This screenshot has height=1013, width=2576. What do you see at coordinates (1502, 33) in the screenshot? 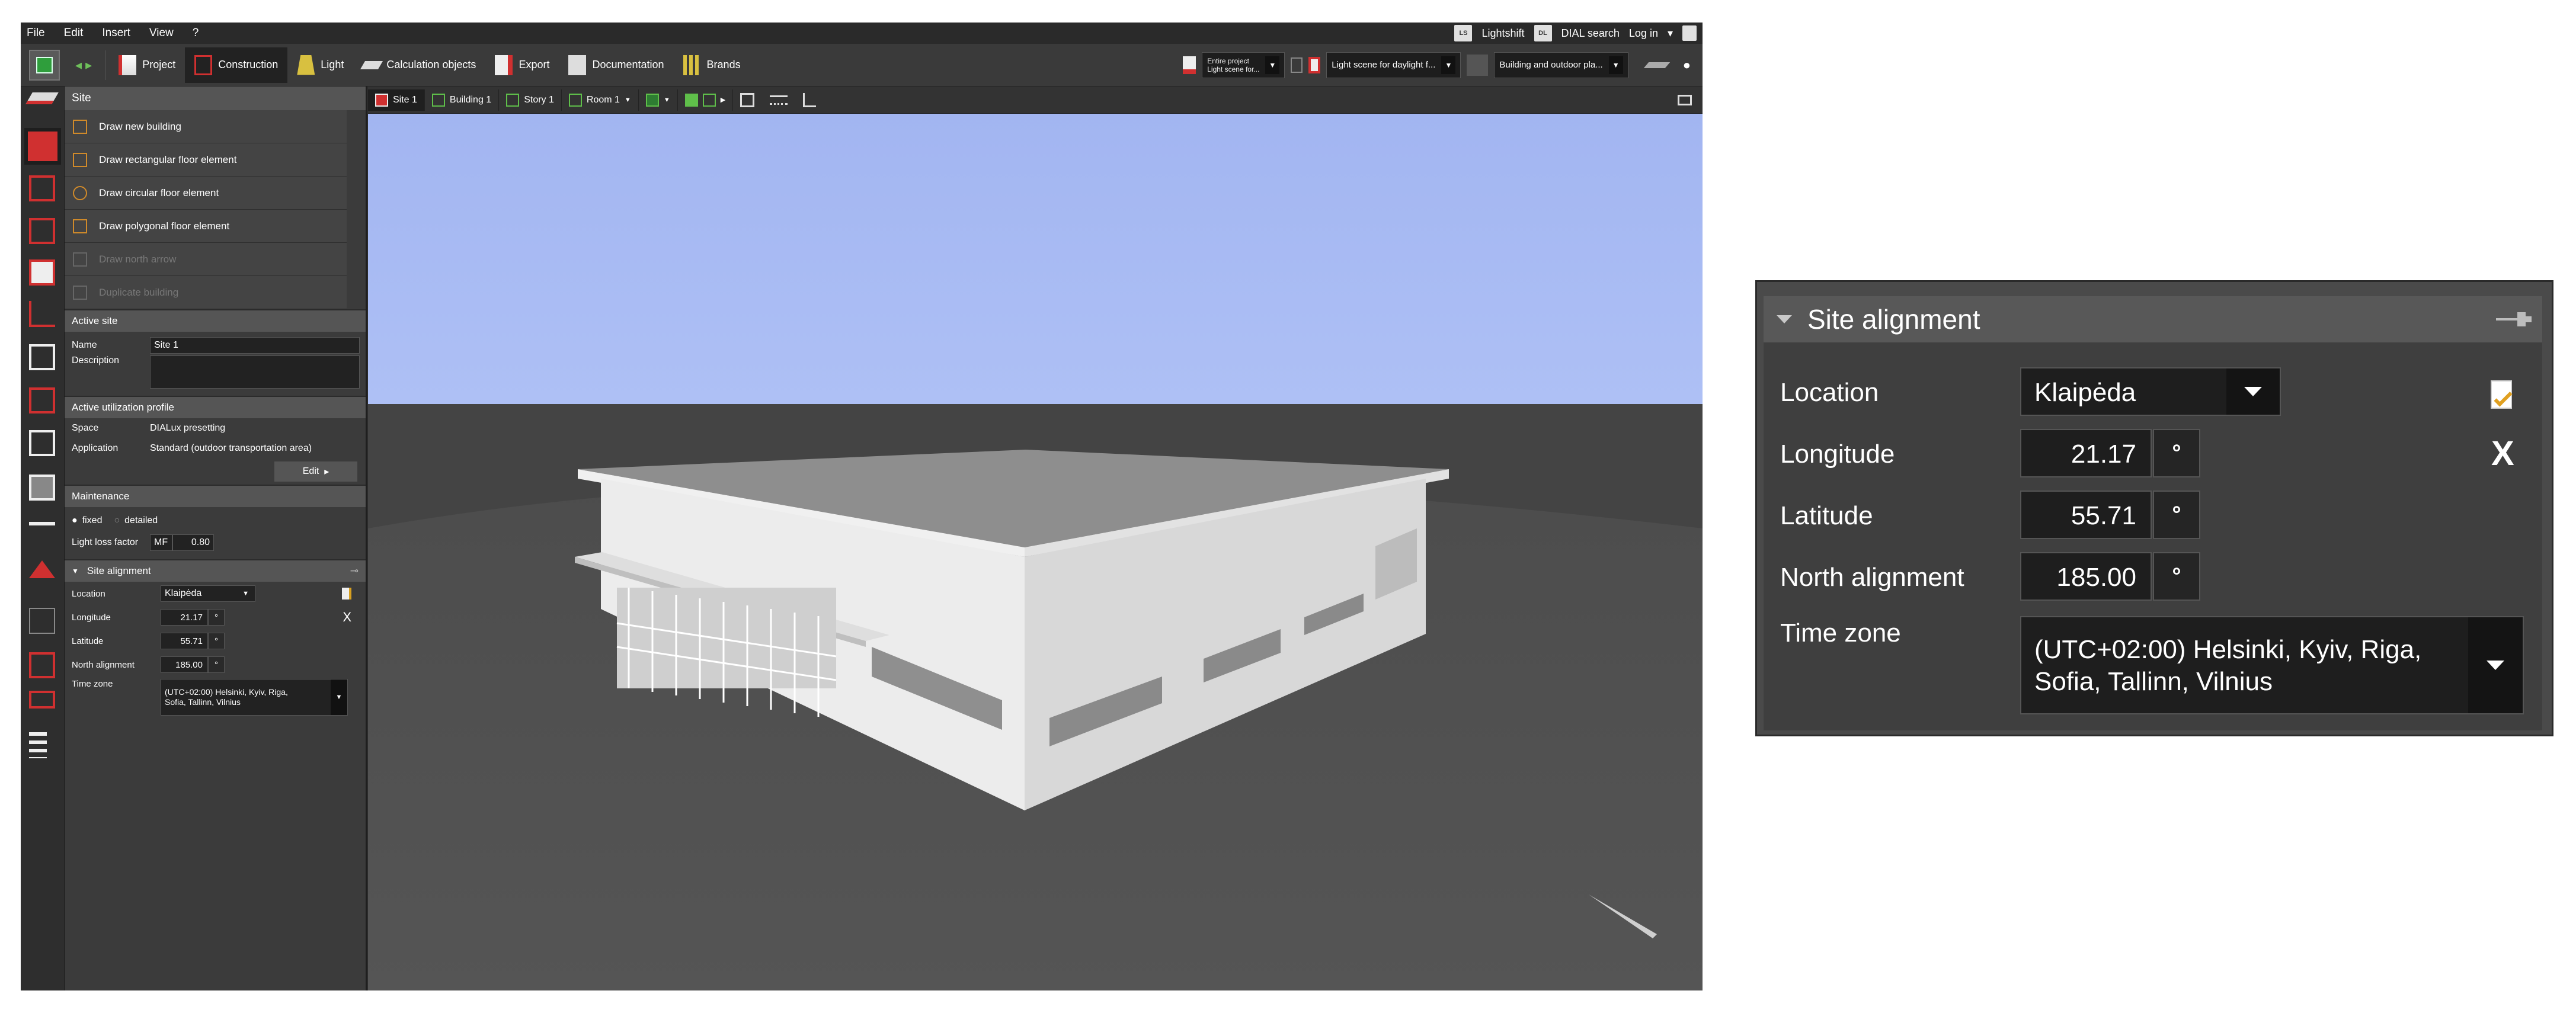
I see `lightshift-link: Lightshift` at bounding box center [1502, 33].